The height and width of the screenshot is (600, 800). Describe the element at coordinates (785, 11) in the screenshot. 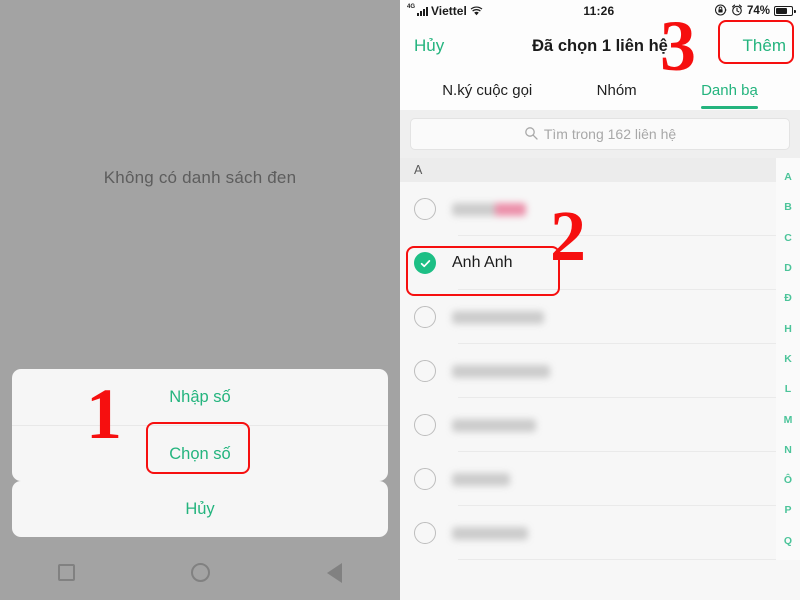

I see `battery-icon` at that location.